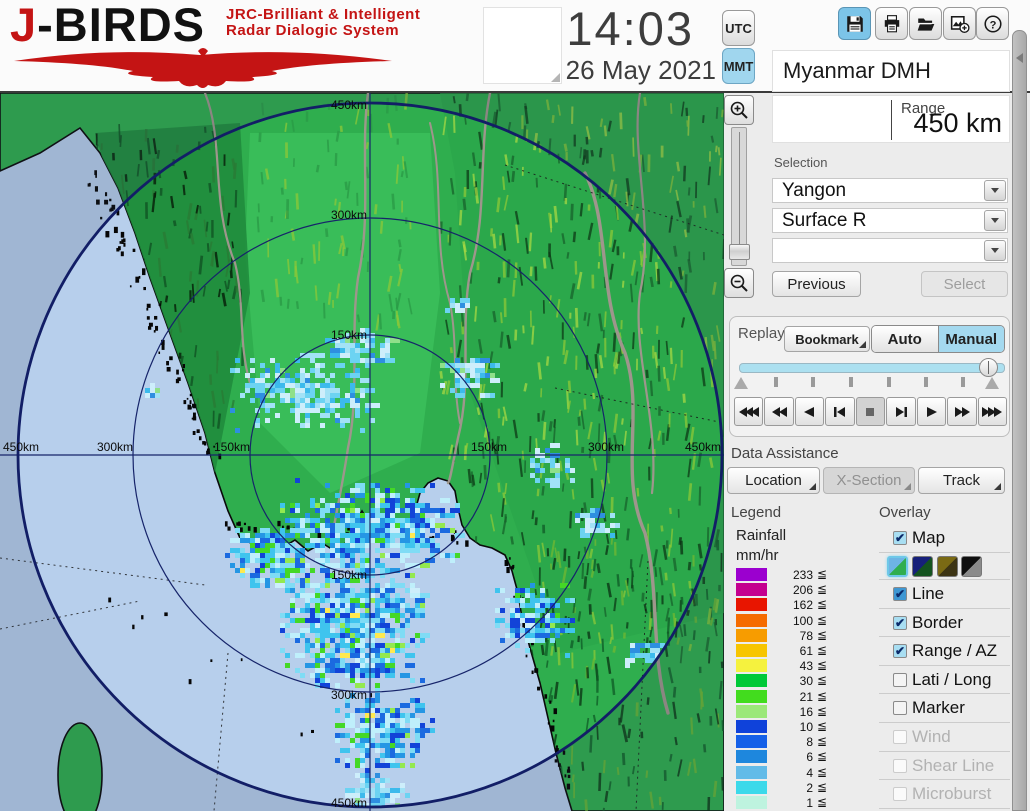 This screenshot has height=811, width=1030. What do you see at coordinates (739, 196) in the screenshot?
I see `zoom-slider` at bounding box center [739, 196].